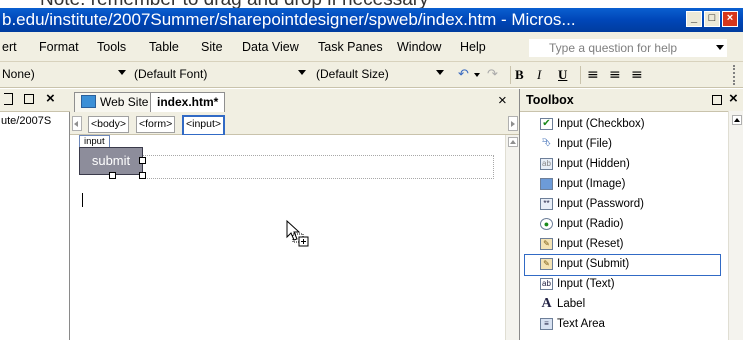  Describe the element at coordinates (593, 75) in the screenshot. I see `align-left-icon: ≡` at that location.